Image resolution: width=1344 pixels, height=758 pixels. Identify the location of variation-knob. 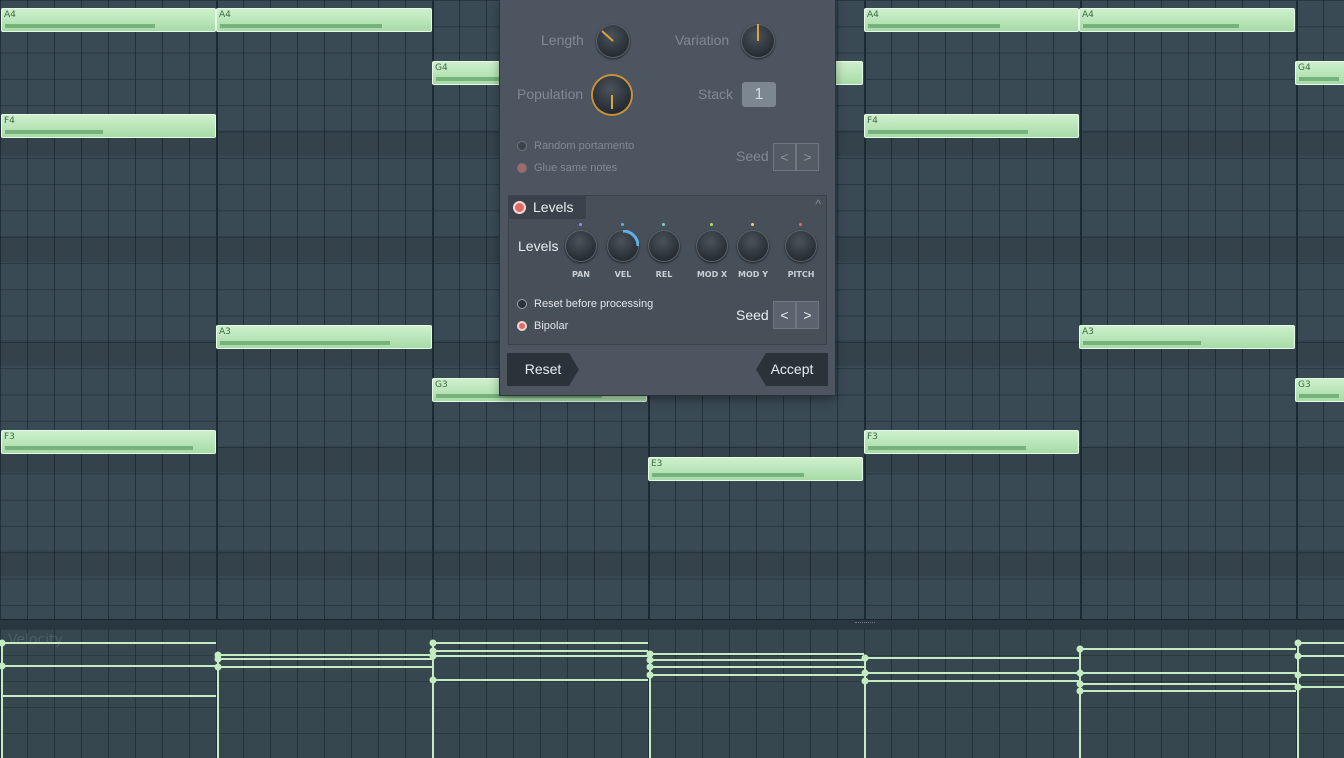
(758, 37).